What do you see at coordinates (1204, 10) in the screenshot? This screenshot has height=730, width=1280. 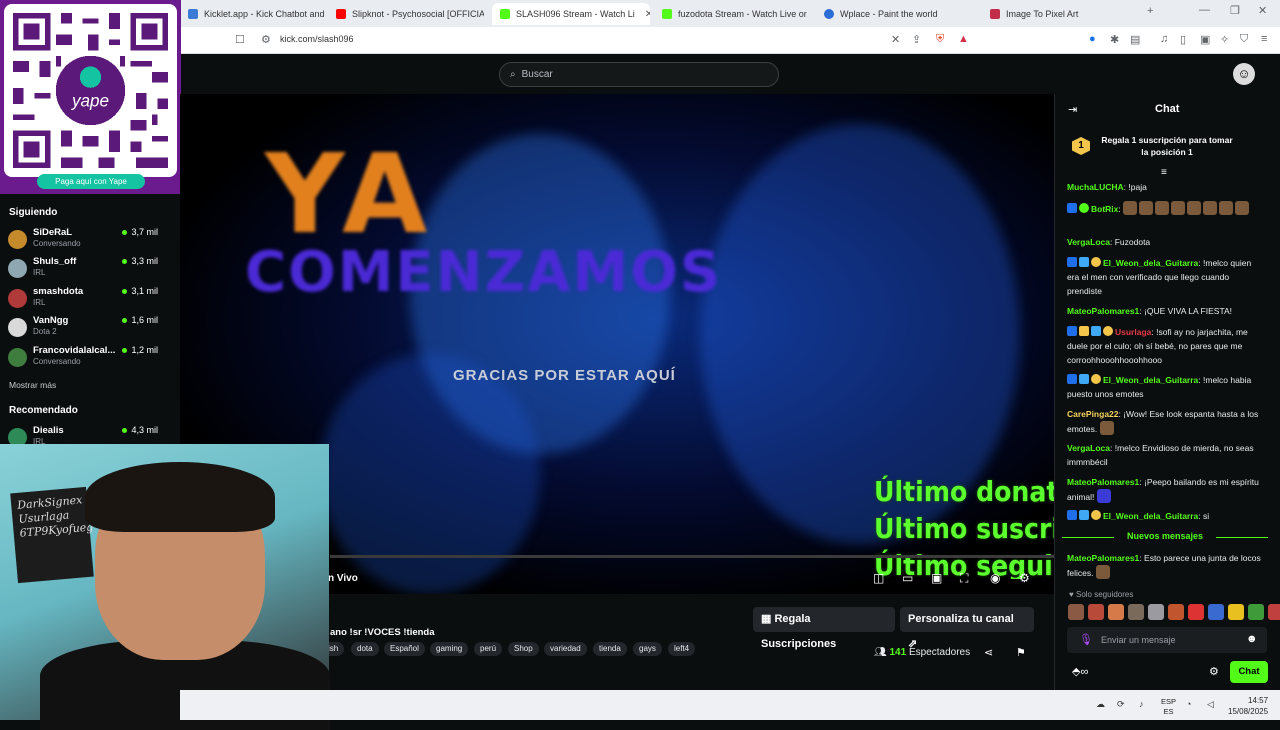 I see `minimize-icon: —` at bounding box center [1204, 10].